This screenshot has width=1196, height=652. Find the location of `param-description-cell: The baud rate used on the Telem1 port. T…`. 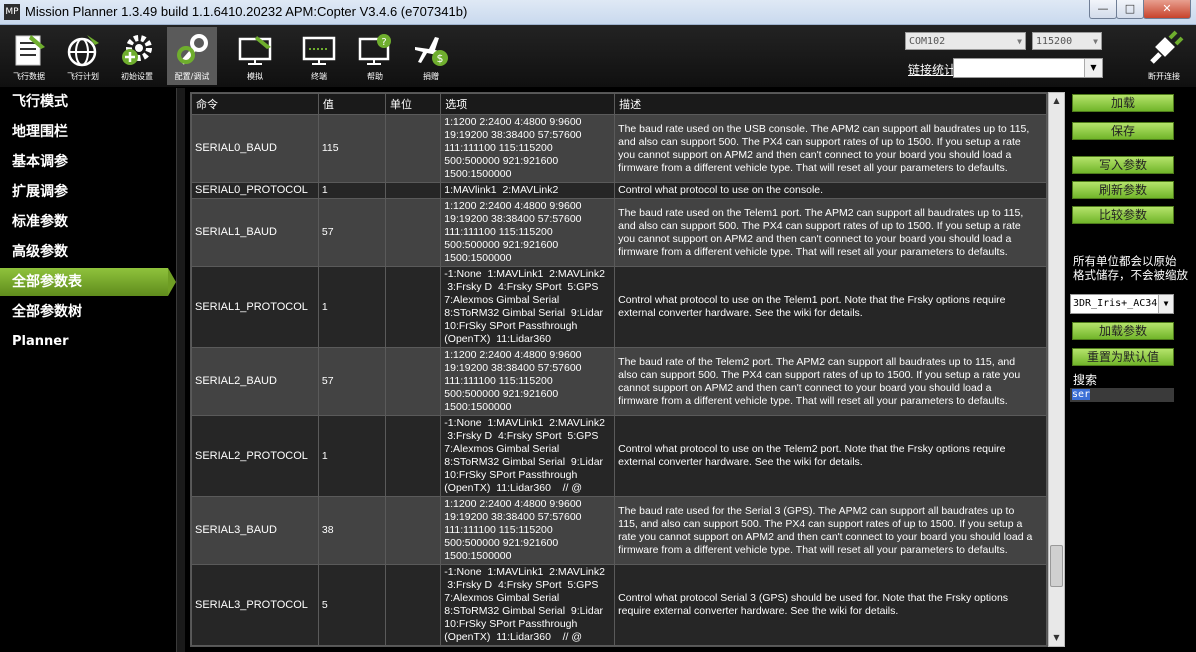

param-description-cell: The baud rate used on the Telem1 port. T… is located at coordinates (830, 232).